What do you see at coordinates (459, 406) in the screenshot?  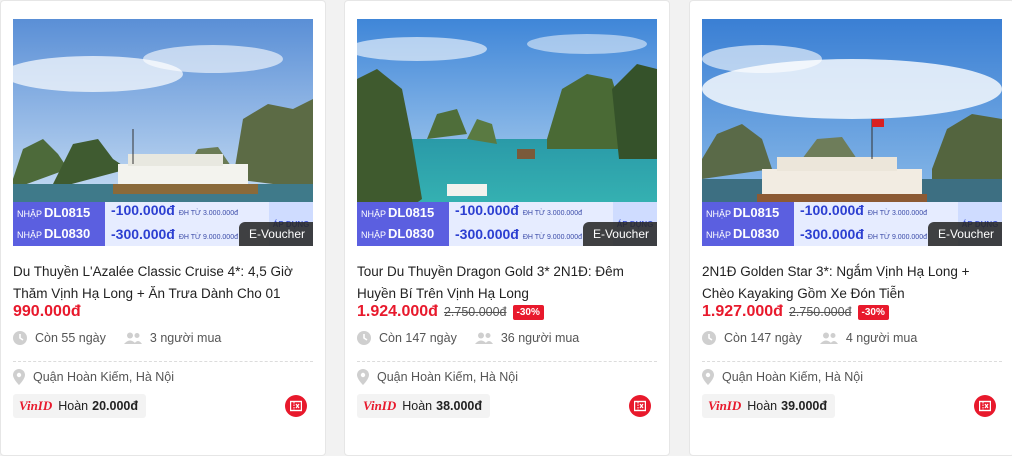 I see `cashback-amount: 38.000đ` at bounding box center [459, 406].